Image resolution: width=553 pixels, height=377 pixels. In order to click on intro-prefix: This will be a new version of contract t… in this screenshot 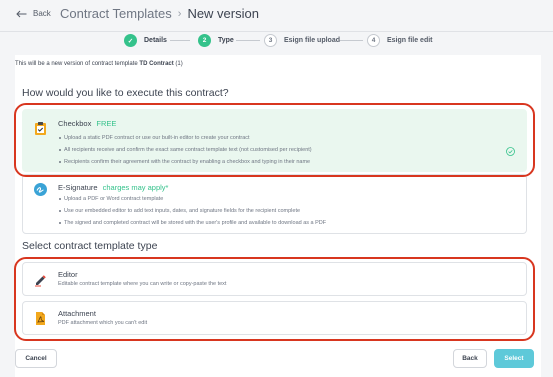, I will do `click(76, 64)`.